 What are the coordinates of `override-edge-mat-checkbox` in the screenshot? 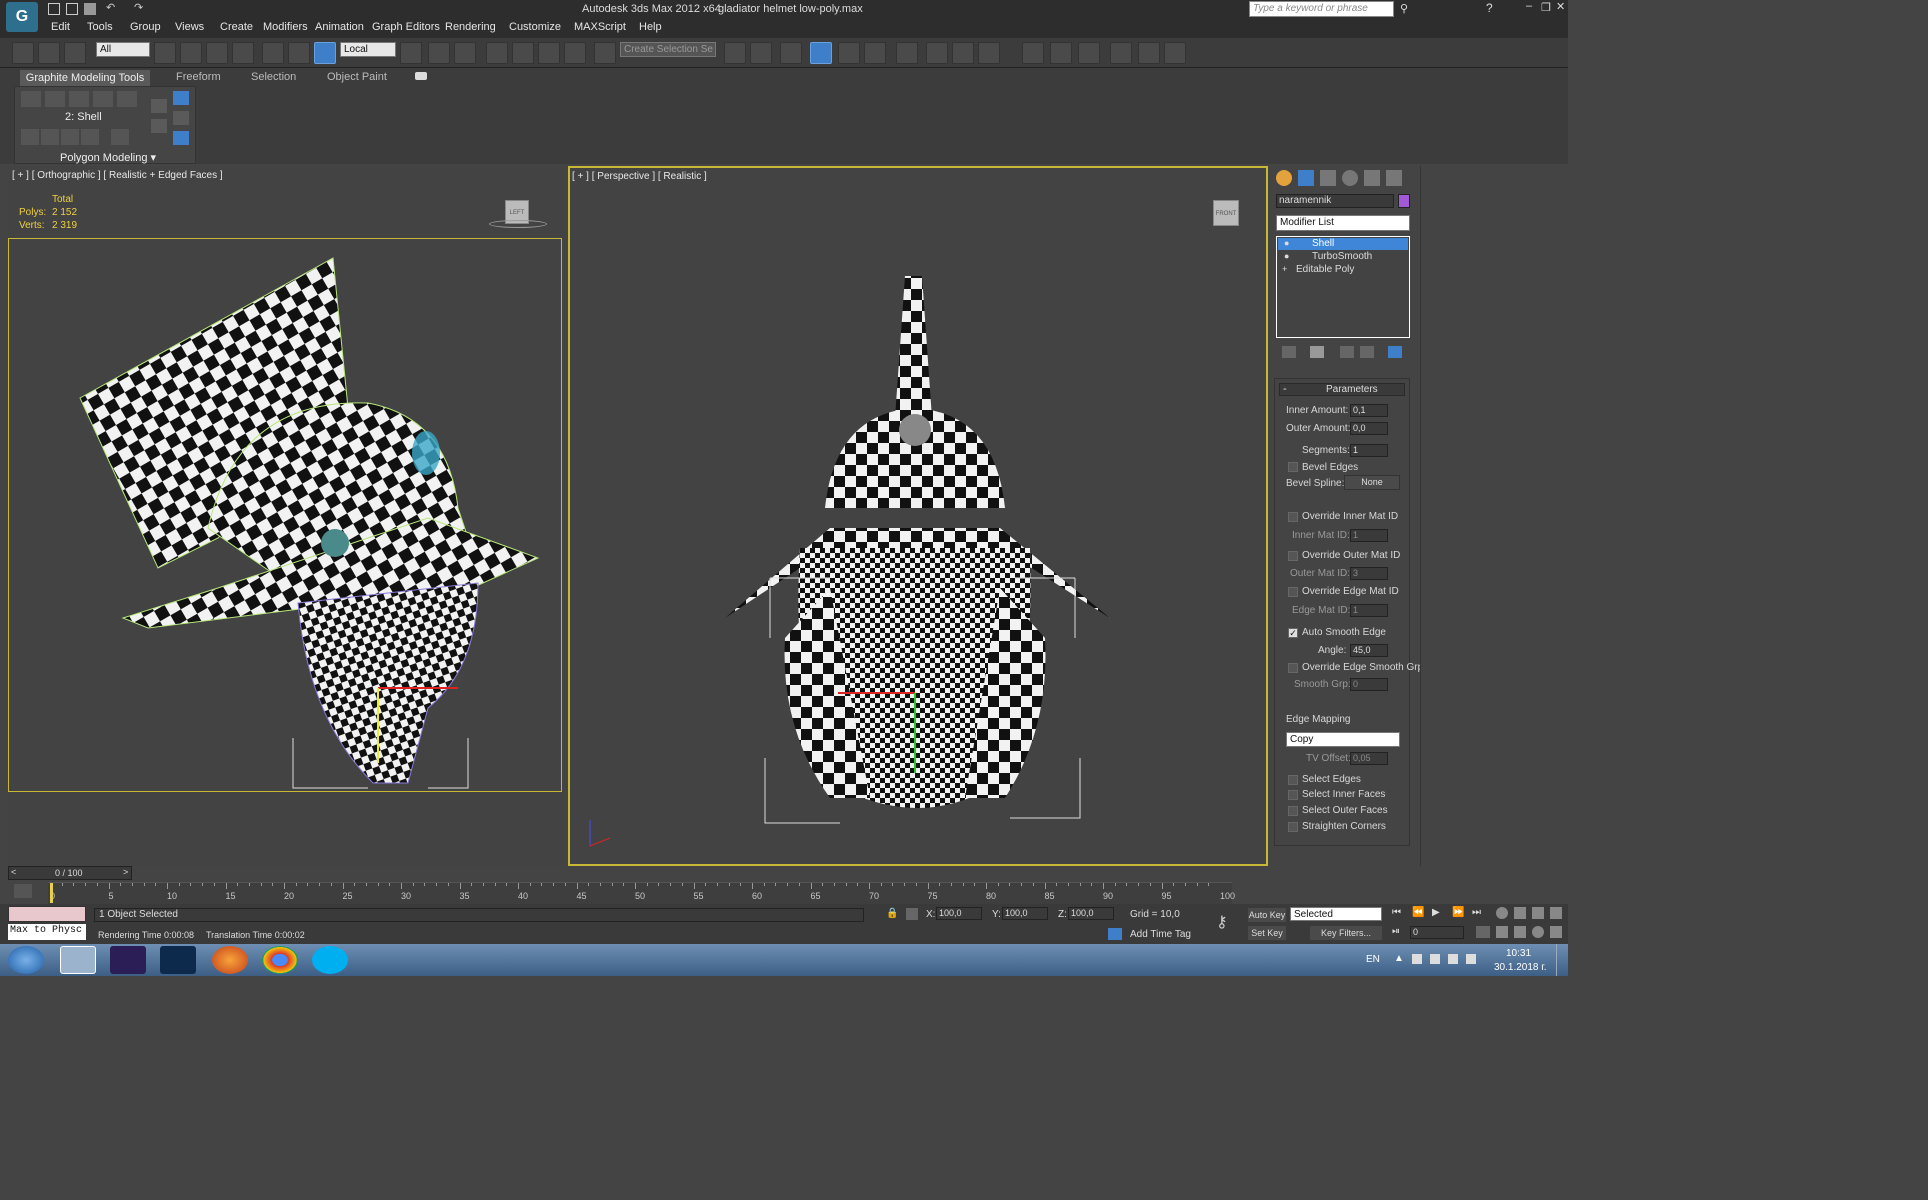 It's located at (1293, 592).